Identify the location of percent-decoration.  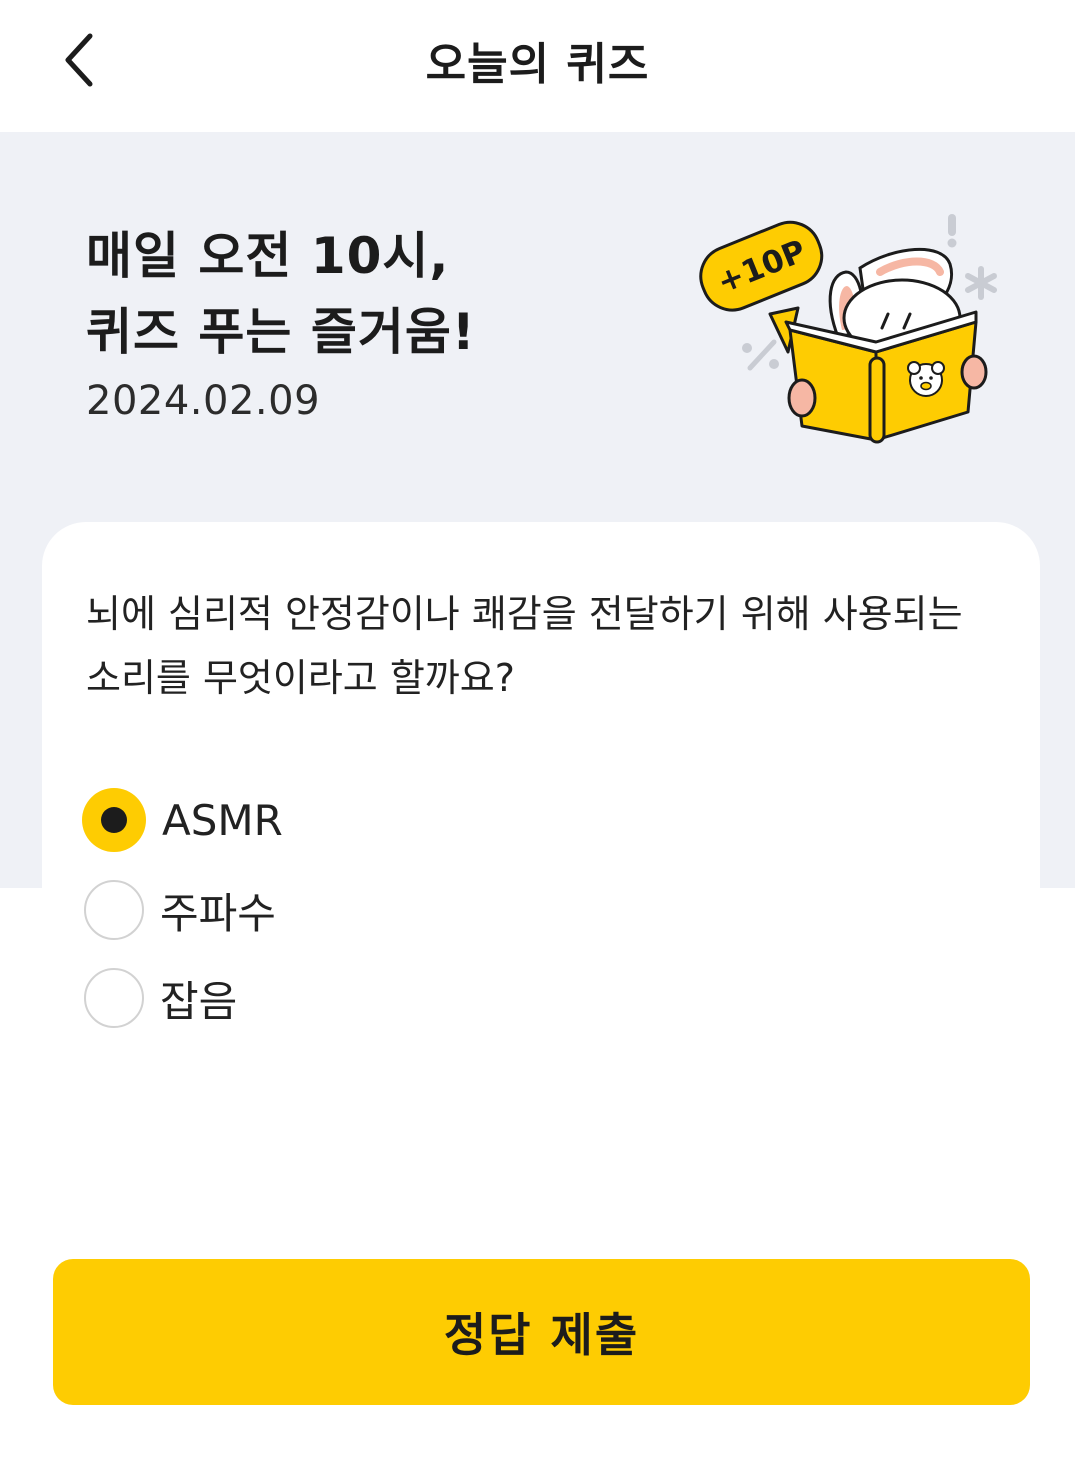
(760, 355).